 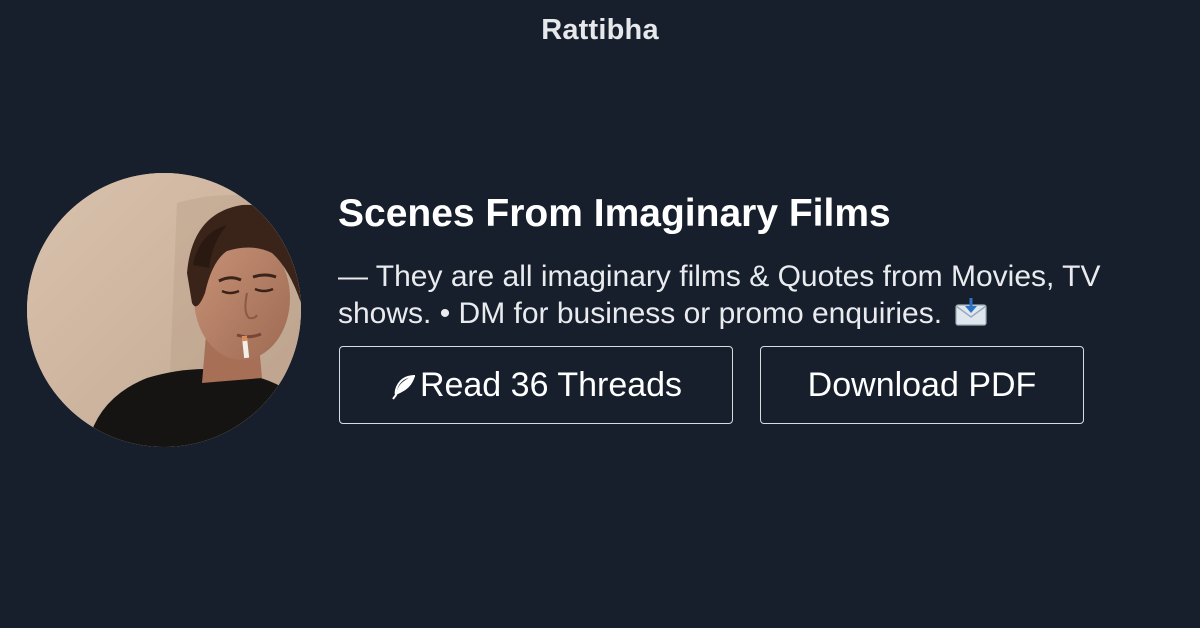 What do you see at coordinates (971, 316) in the screenshot?
I see `envelope-with-arrow-icon` at bounding box center [971, 316].